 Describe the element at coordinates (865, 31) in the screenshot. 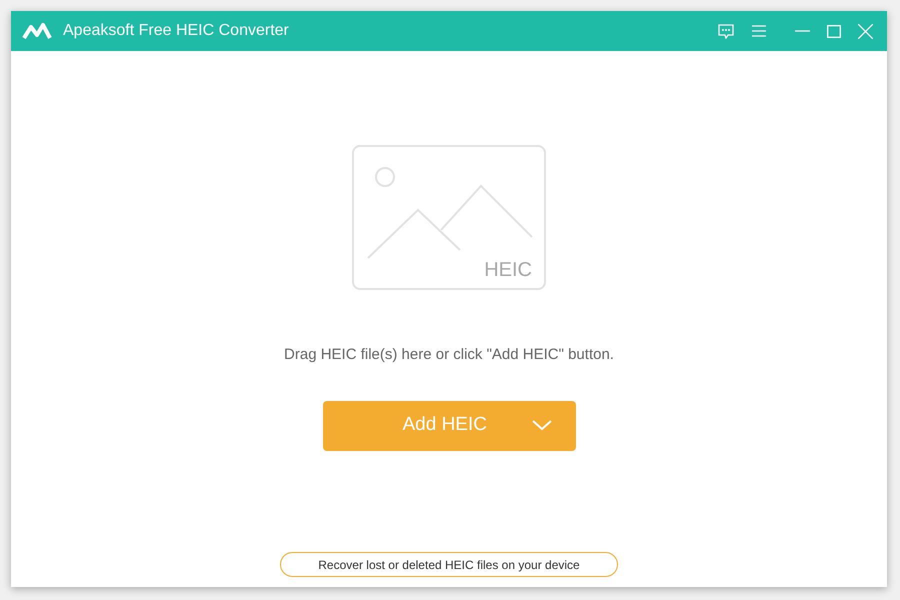

I see `close-icon` at that location.